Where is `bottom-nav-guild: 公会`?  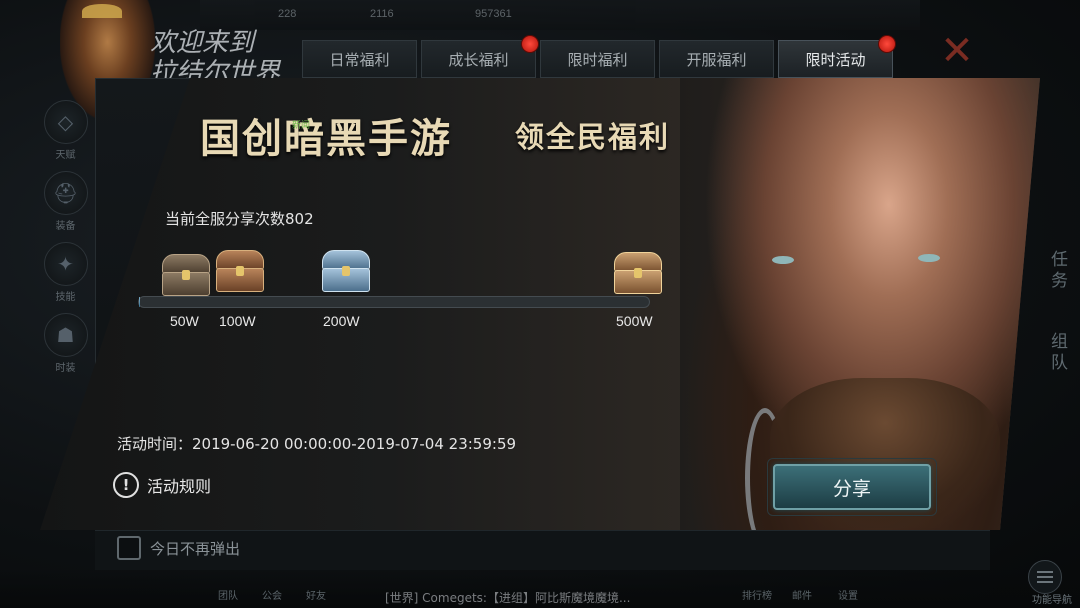 bottom-nav-guild: 公会 is located at coordinates (272, 594).